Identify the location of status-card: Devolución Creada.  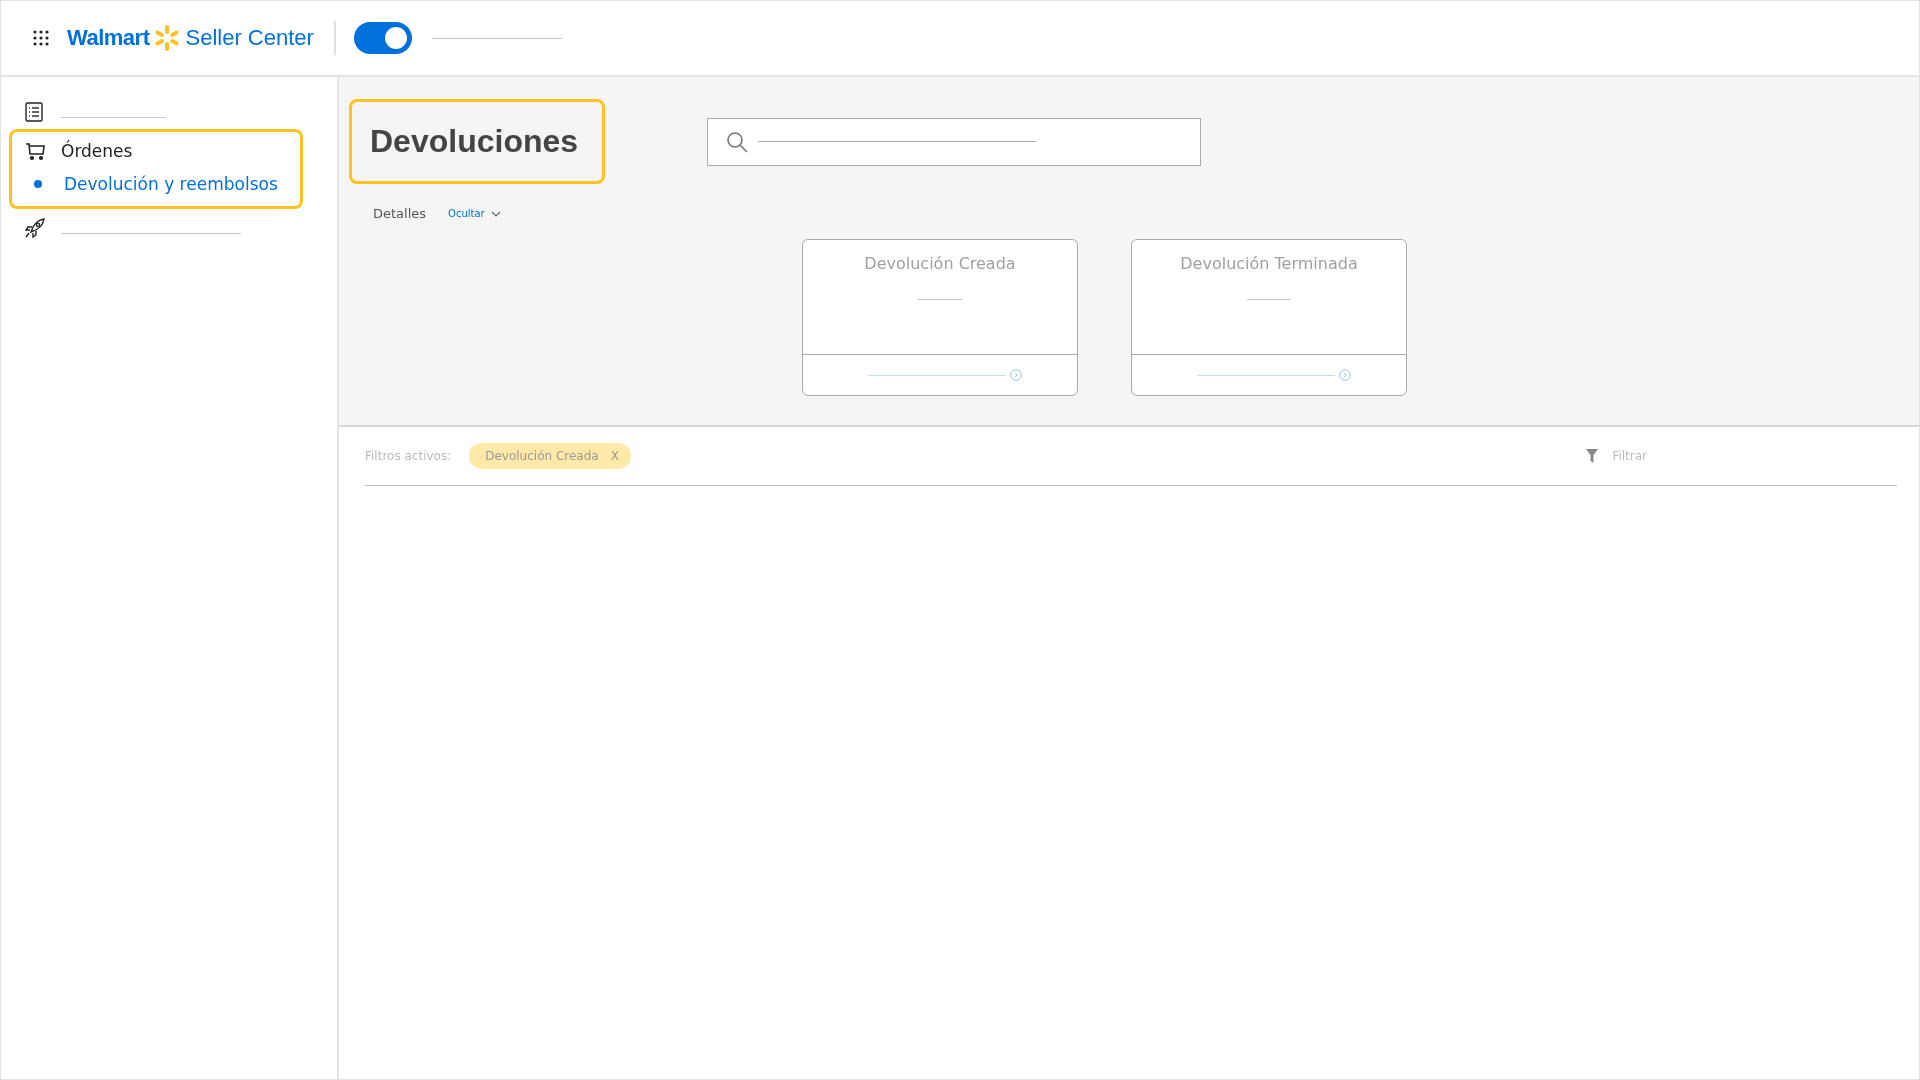
(940, 317).